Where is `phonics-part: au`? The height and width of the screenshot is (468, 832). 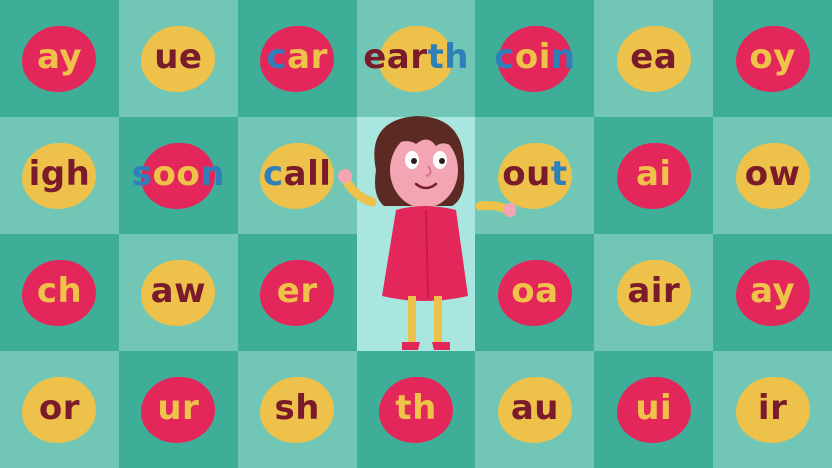
phonics-part: au is located at coordinates (534, 407).